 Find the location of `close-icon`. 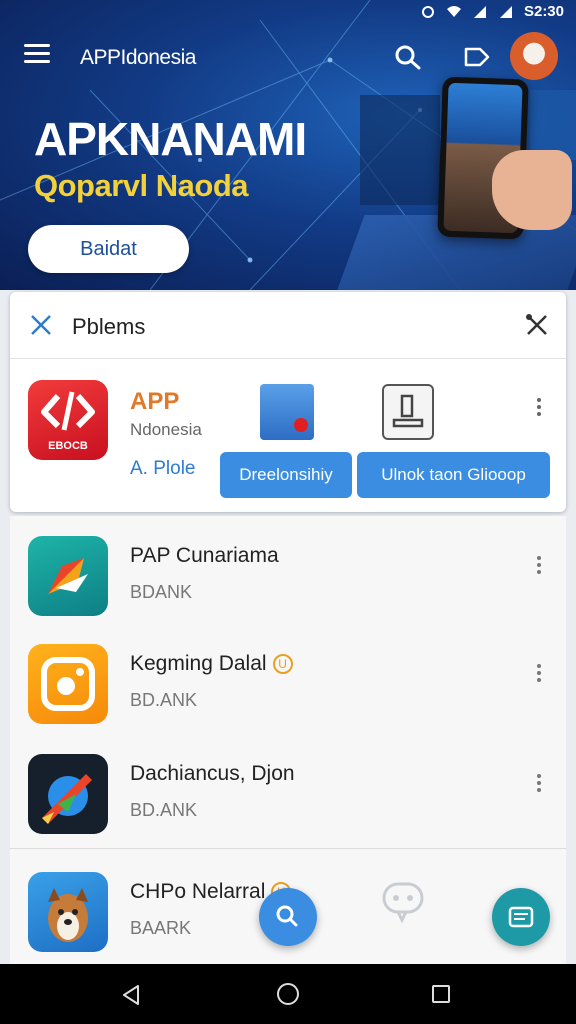

close-icon is located at coordinates (41, 325).